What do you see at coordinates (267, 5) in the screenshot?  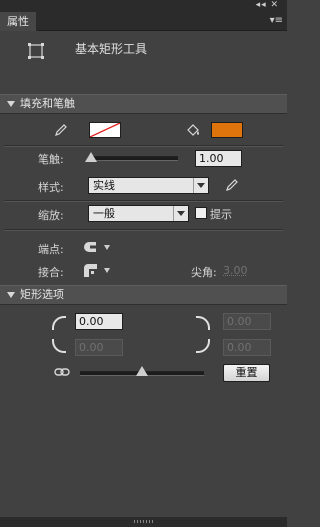 I see `panel-collapse-close-controls: ◂◂ ✕` at bounding box center [267, 5].